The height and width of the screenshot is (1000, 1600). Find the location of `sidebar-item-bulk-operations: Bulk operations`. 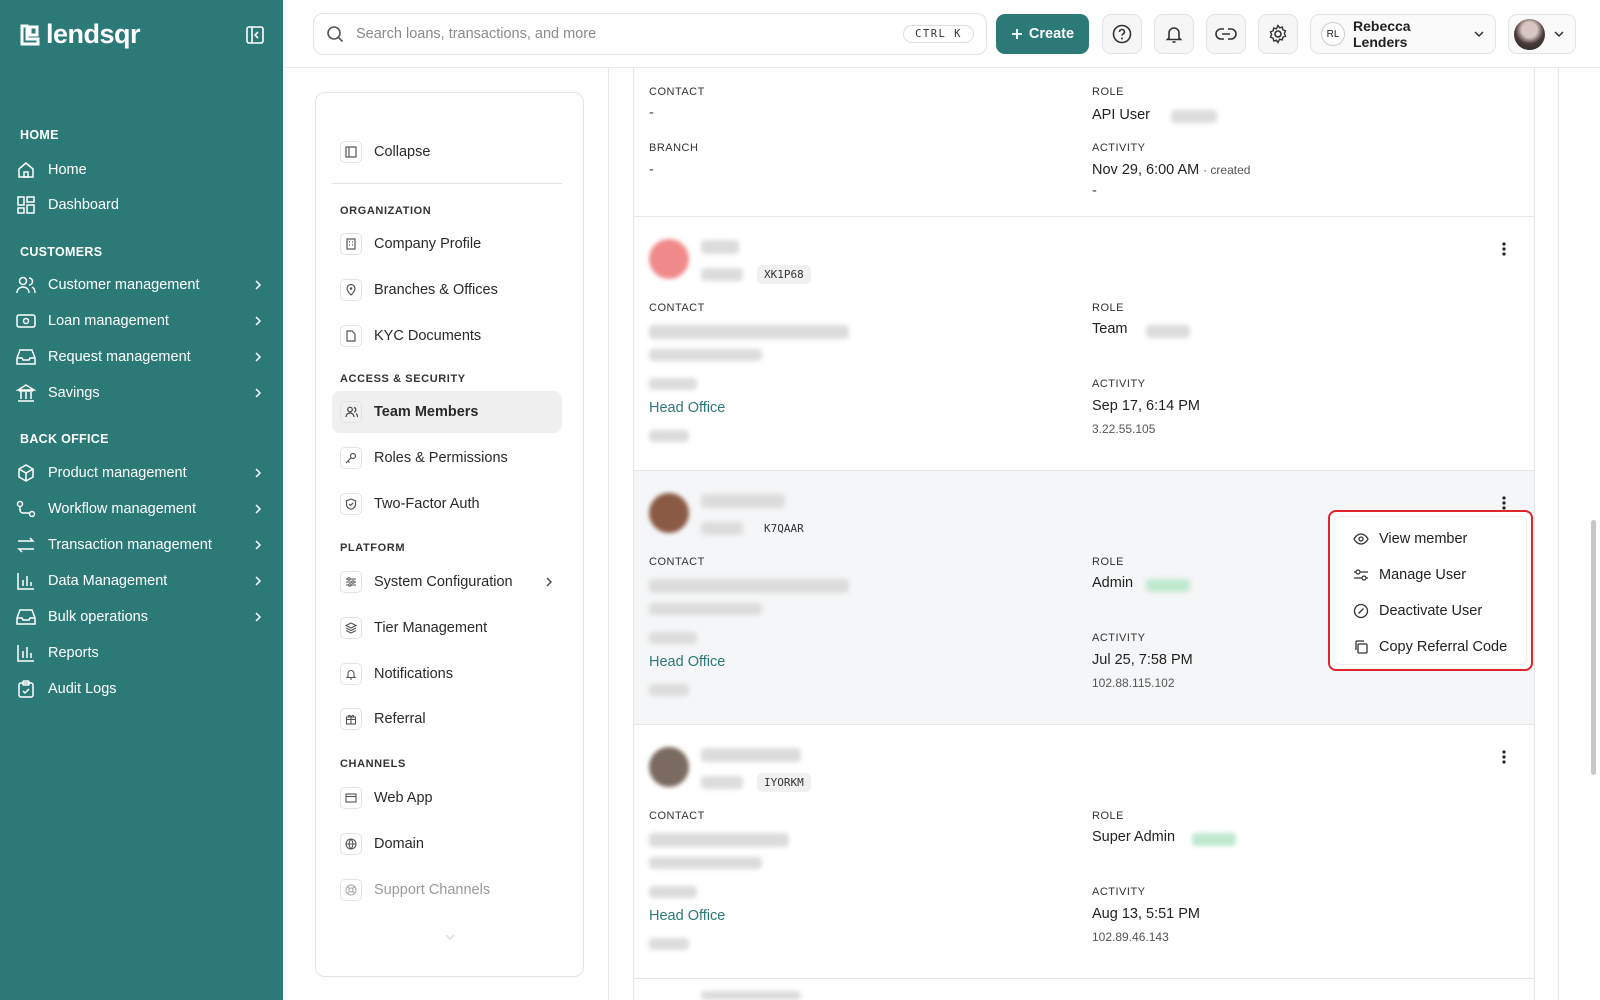

sidebar-item-bulk-operations: Bulk operations is located at coordinates (142, 617).